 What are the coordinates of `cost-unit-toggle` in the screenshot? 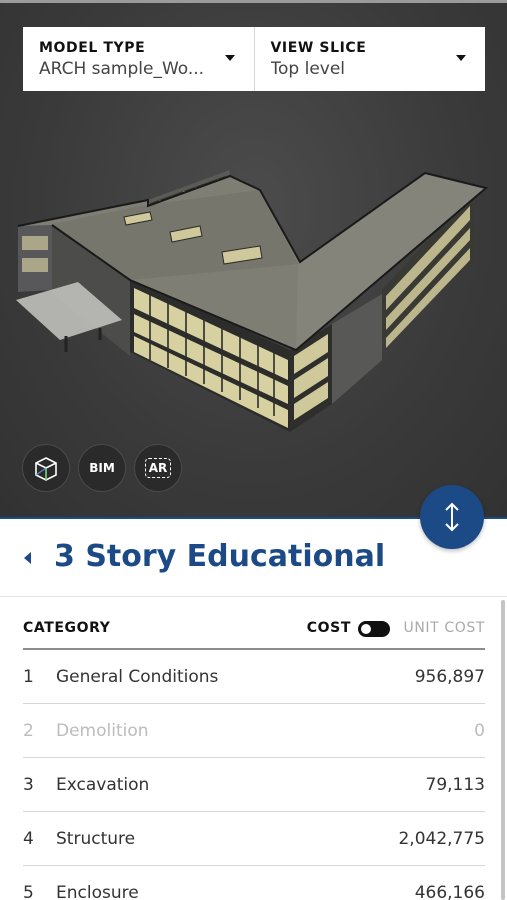 It's located at (374, 629).